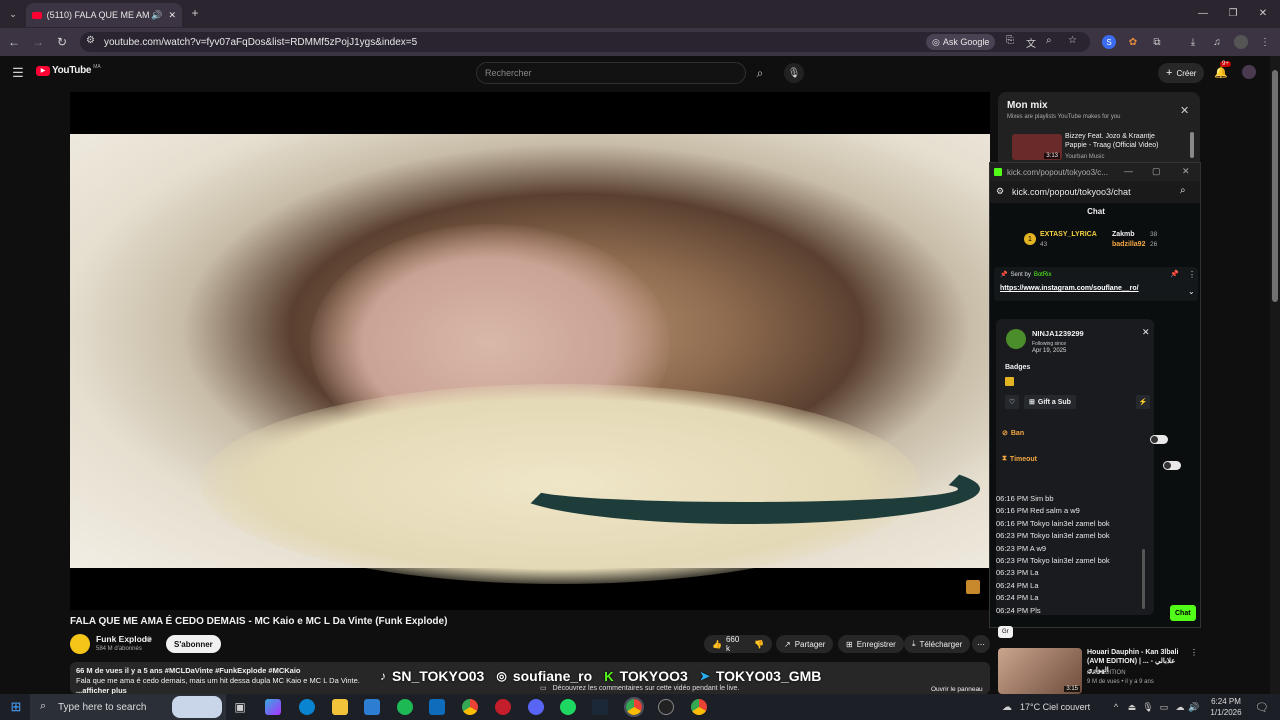 The height and width of the screenshot is (720, 1280). Describe the element at coordinates (62, 42) in the screenshot. I see `reload-icon: ↻` at that location.